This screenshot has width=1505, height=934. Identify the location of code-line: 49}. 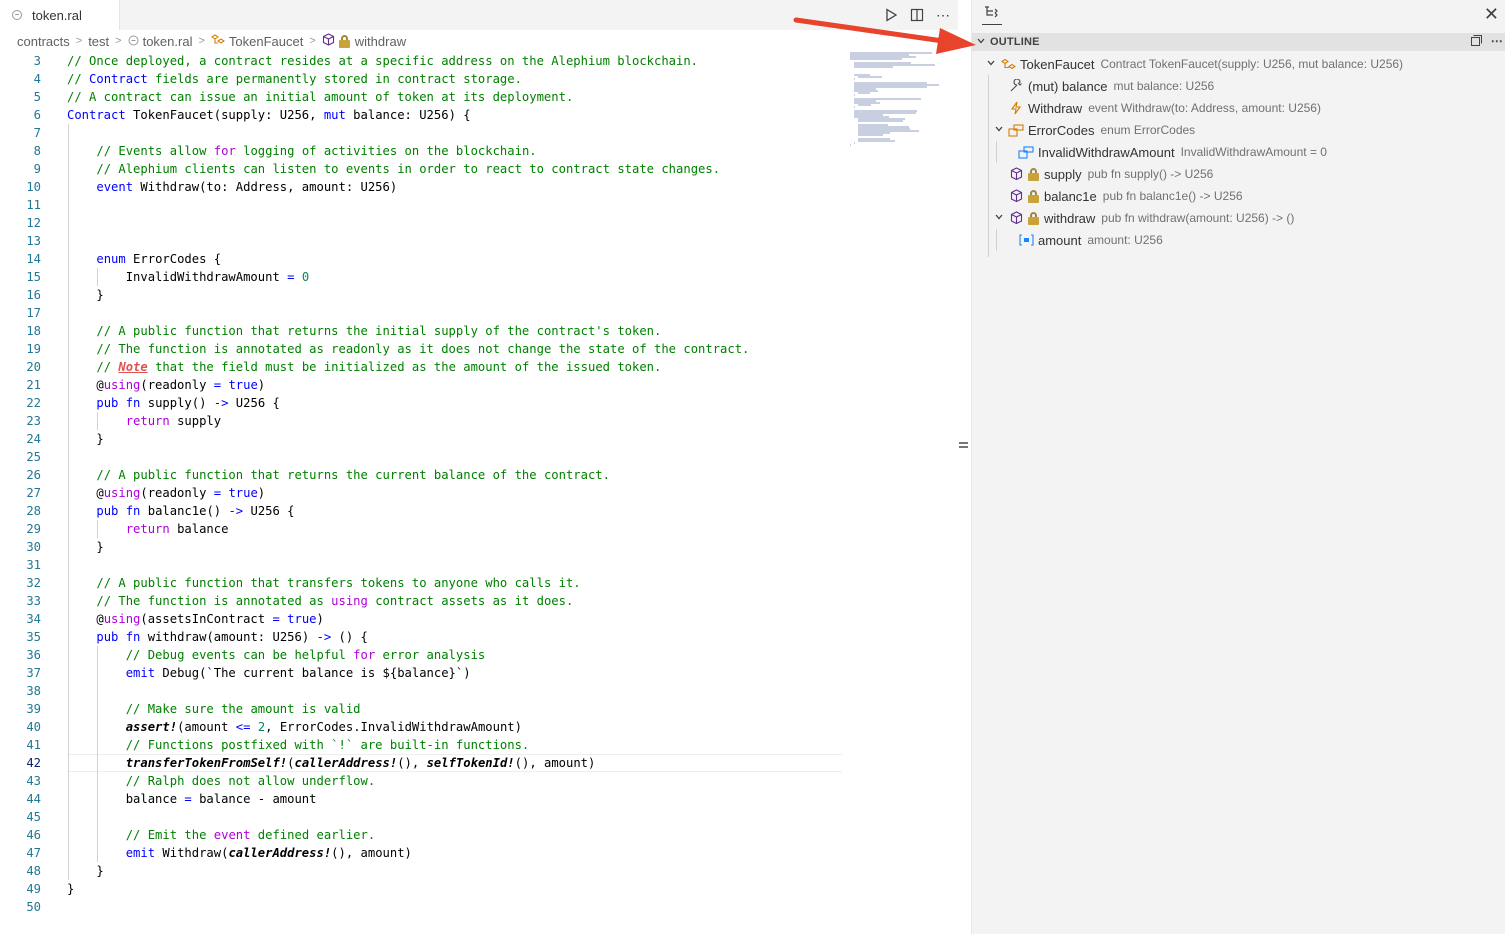
(425, 889).